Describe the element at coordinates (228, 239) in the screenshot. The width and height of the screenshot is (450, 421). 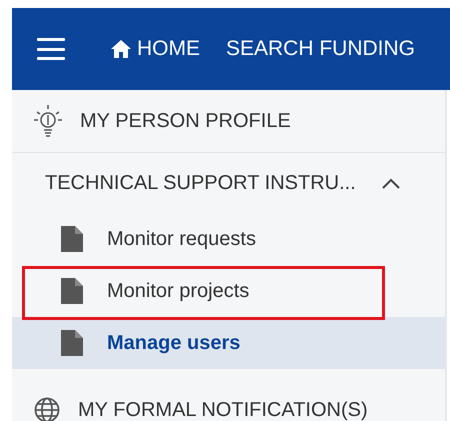
I see `submenu-item: Monitor requests` at that location.